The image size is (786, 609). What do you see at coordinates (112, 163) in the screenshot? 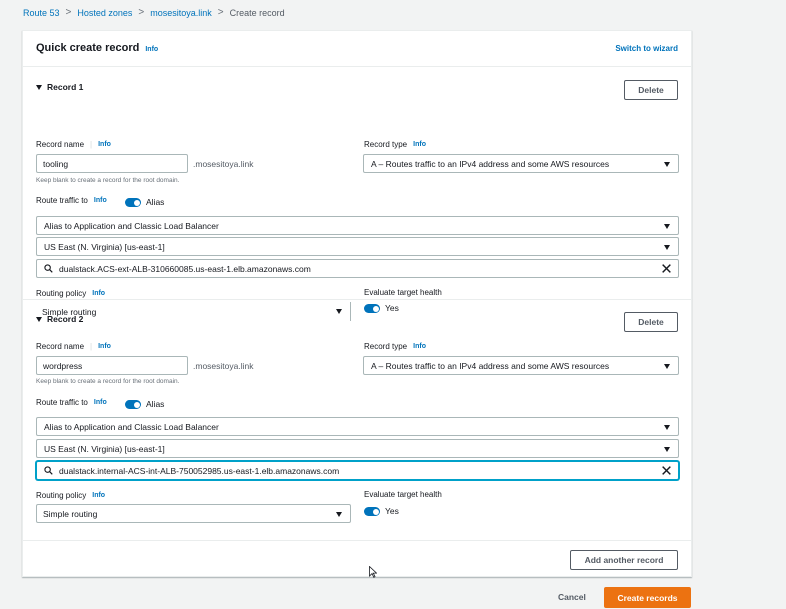
I see `record-name-input: tooling` at bounding box center [112, 163].